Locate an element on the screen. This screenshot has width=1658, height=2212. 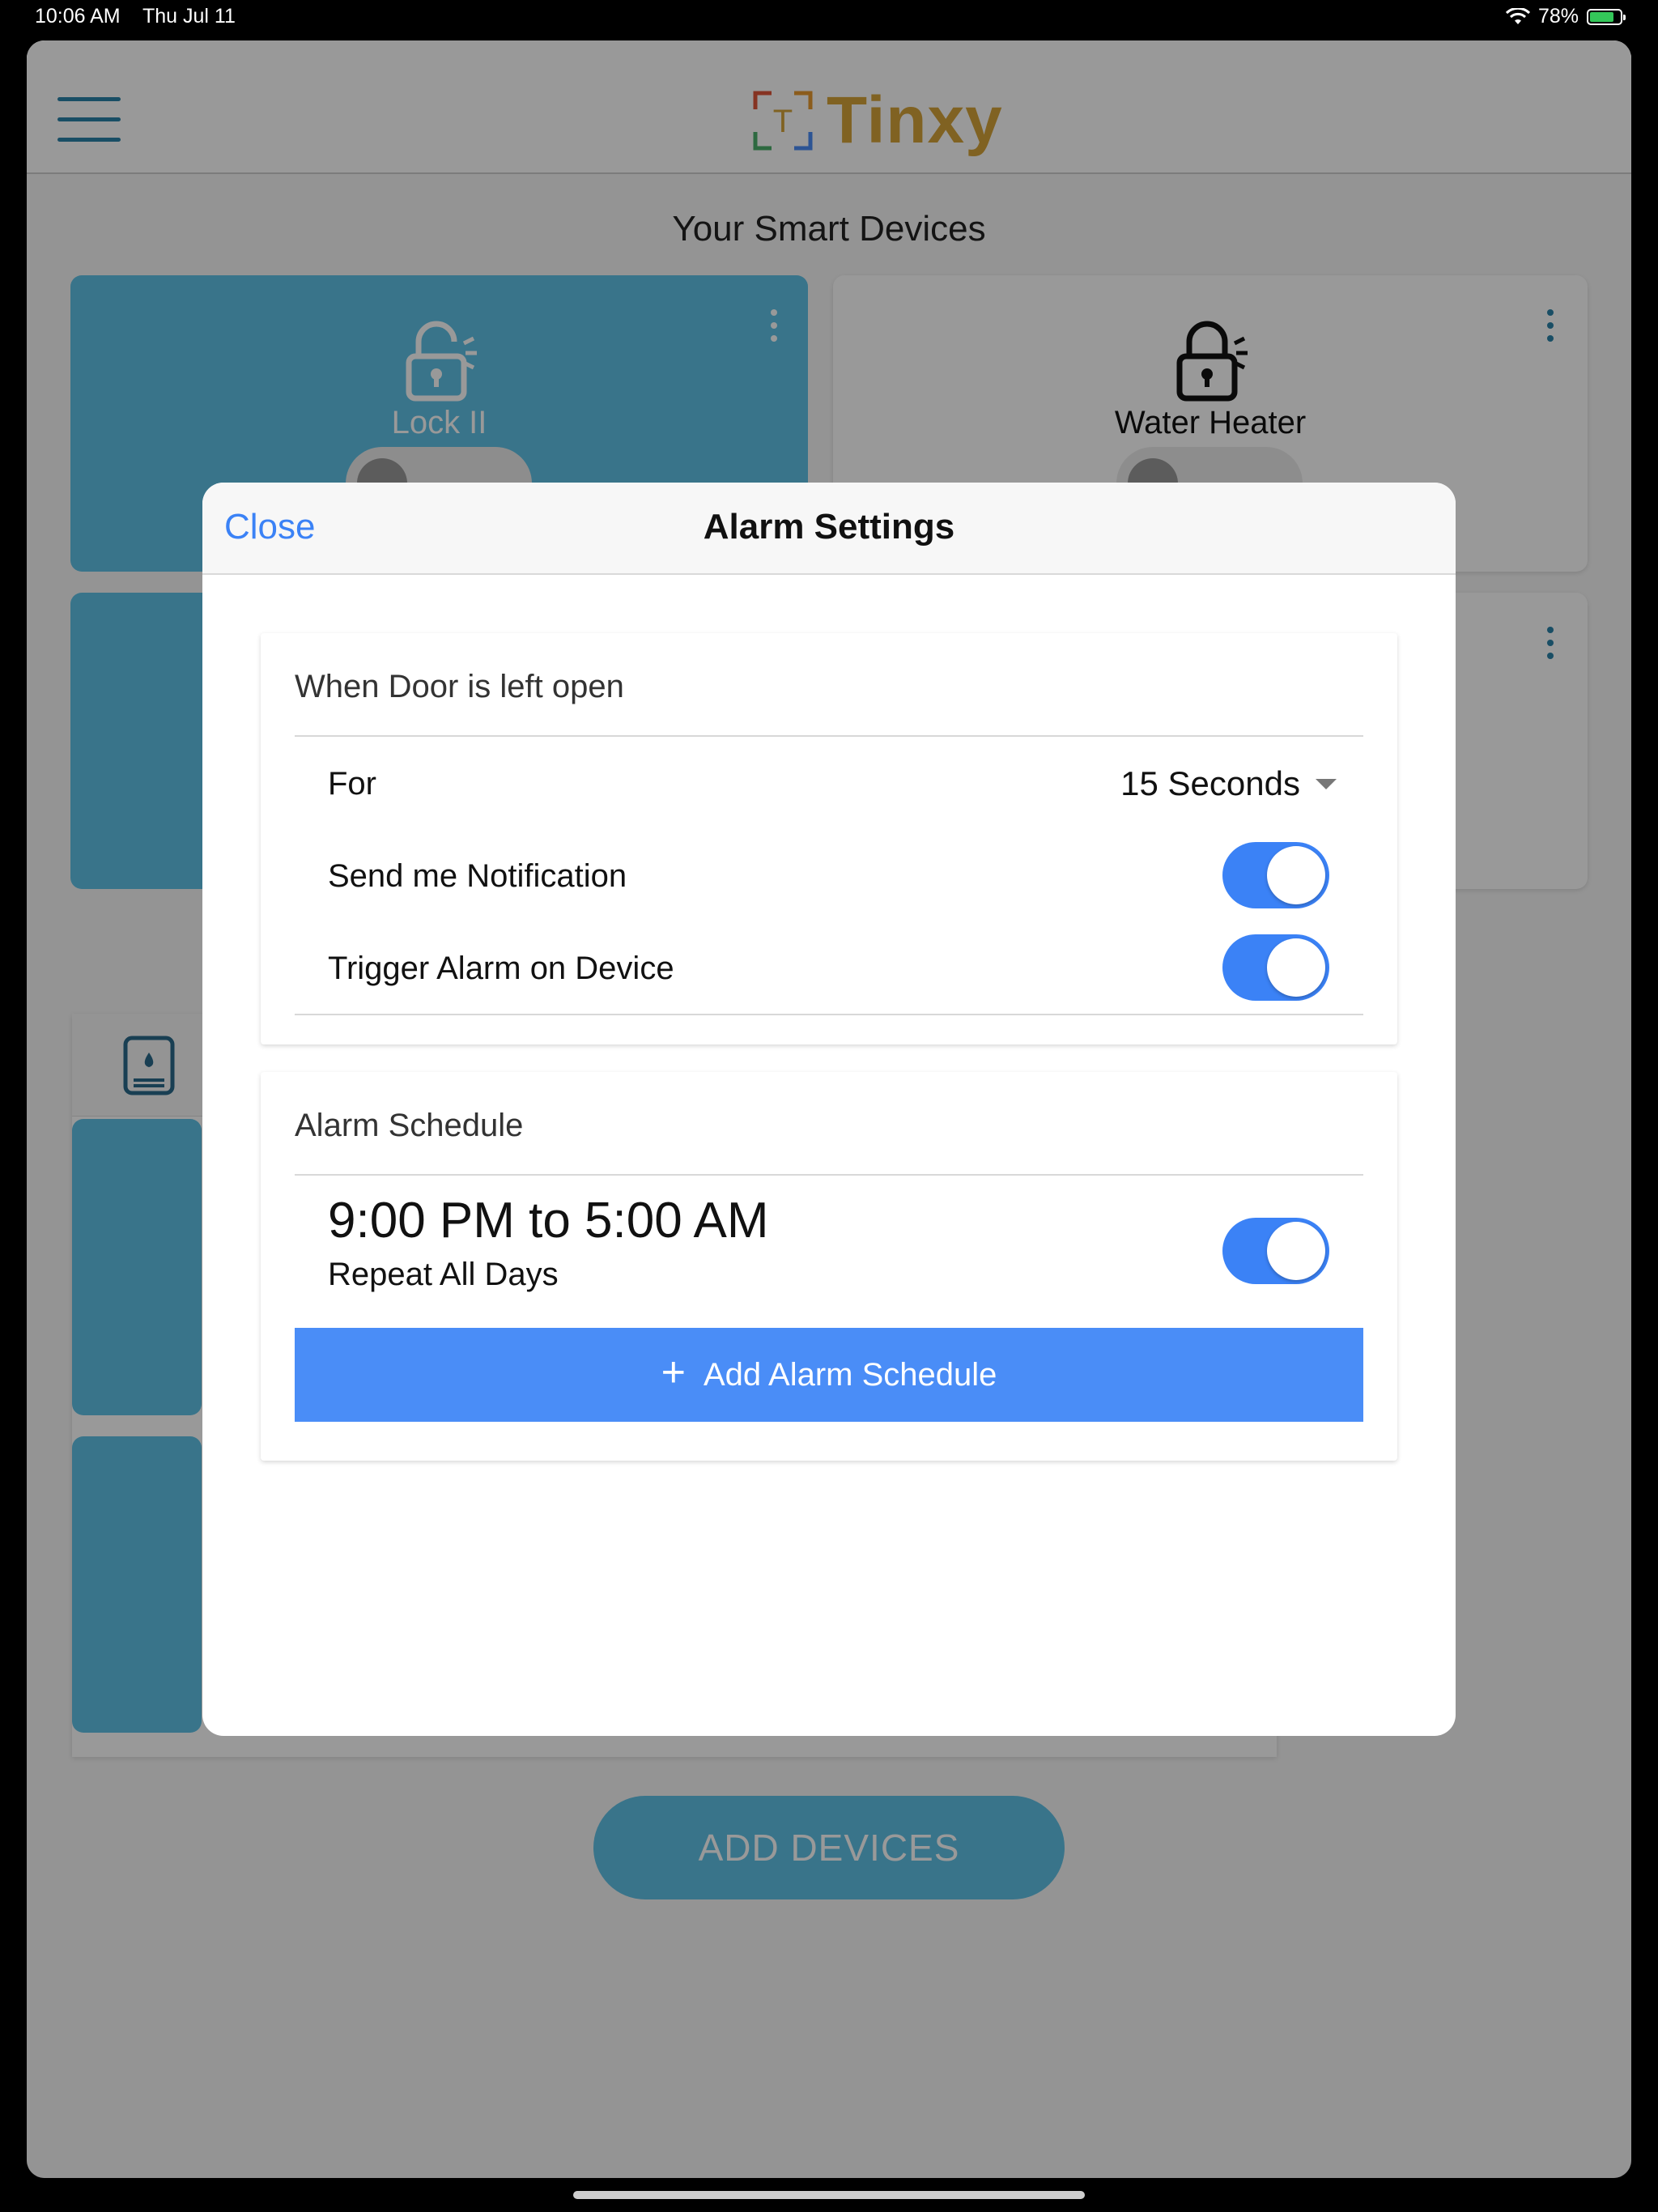
for-label: For is located at coordinates (352, 784).